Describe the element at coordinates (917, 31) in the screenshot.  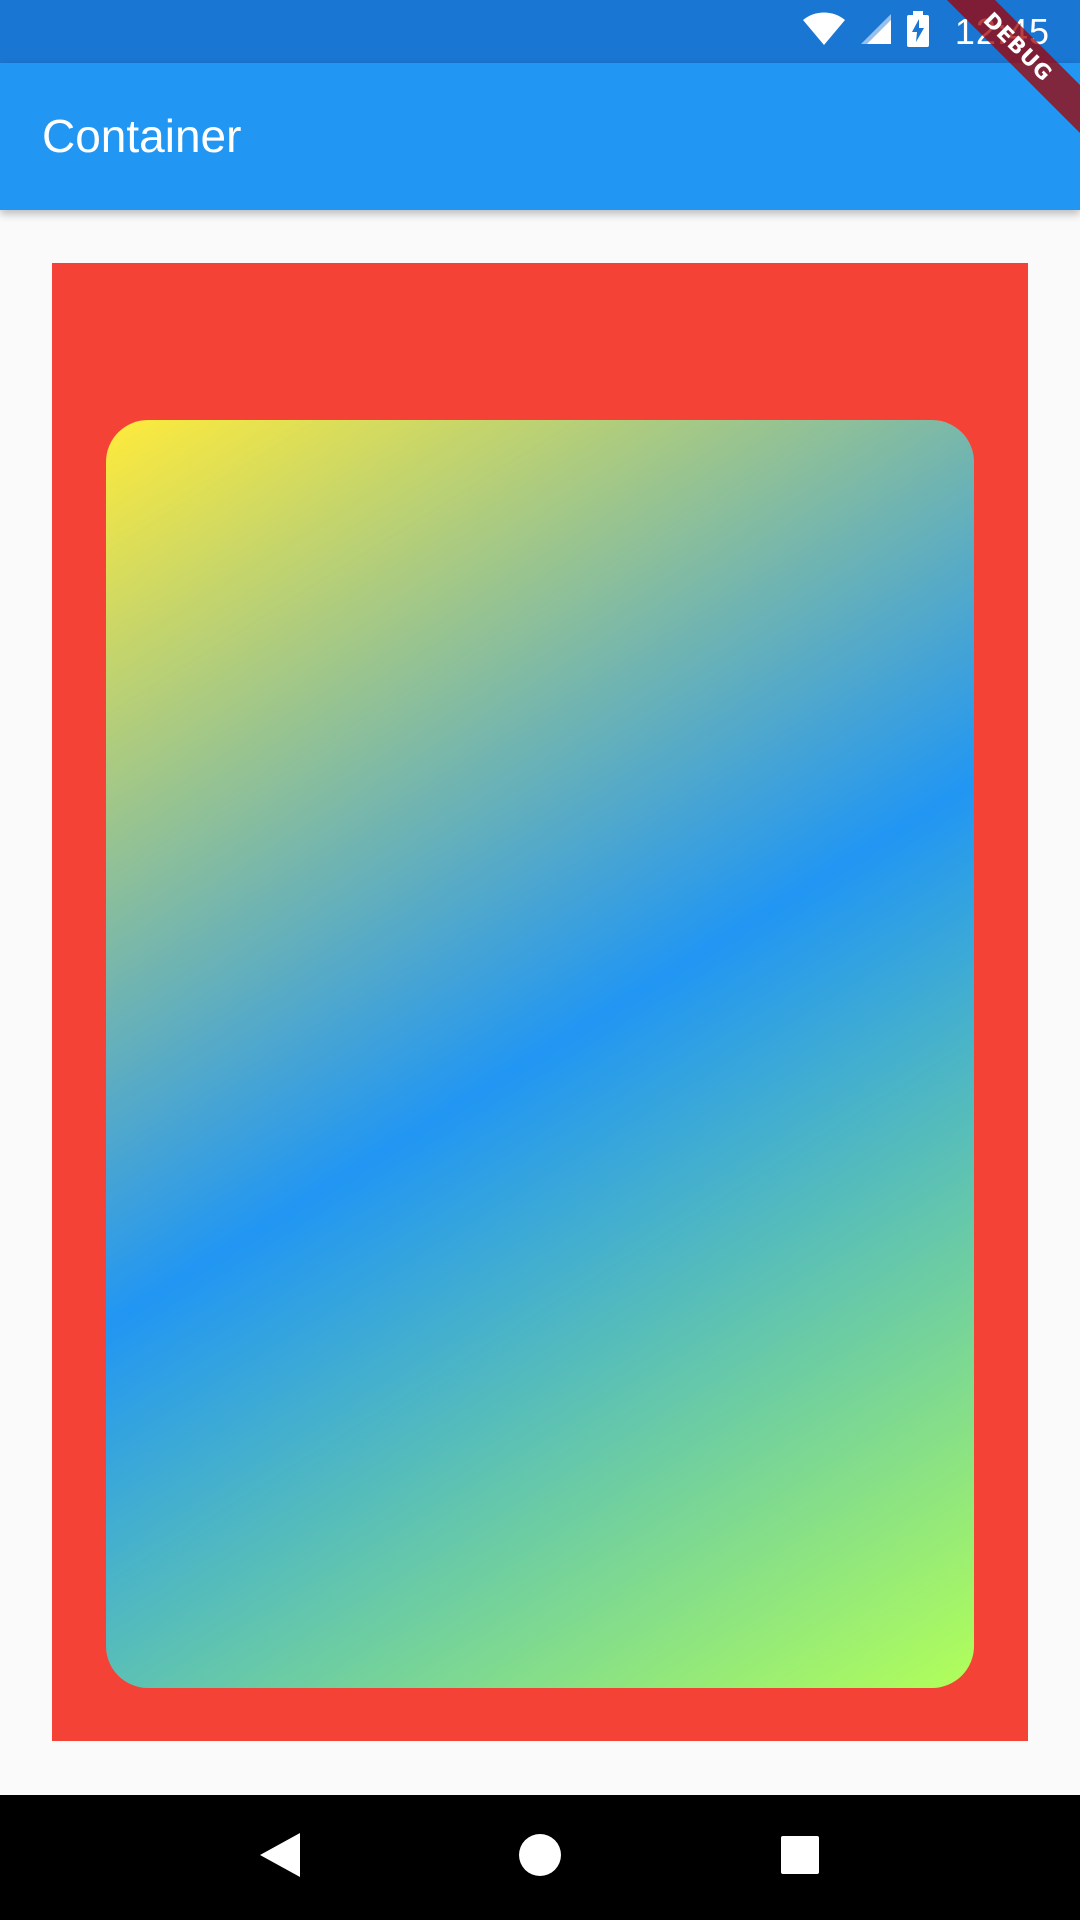
I see `battery-charging-icon` at that location.